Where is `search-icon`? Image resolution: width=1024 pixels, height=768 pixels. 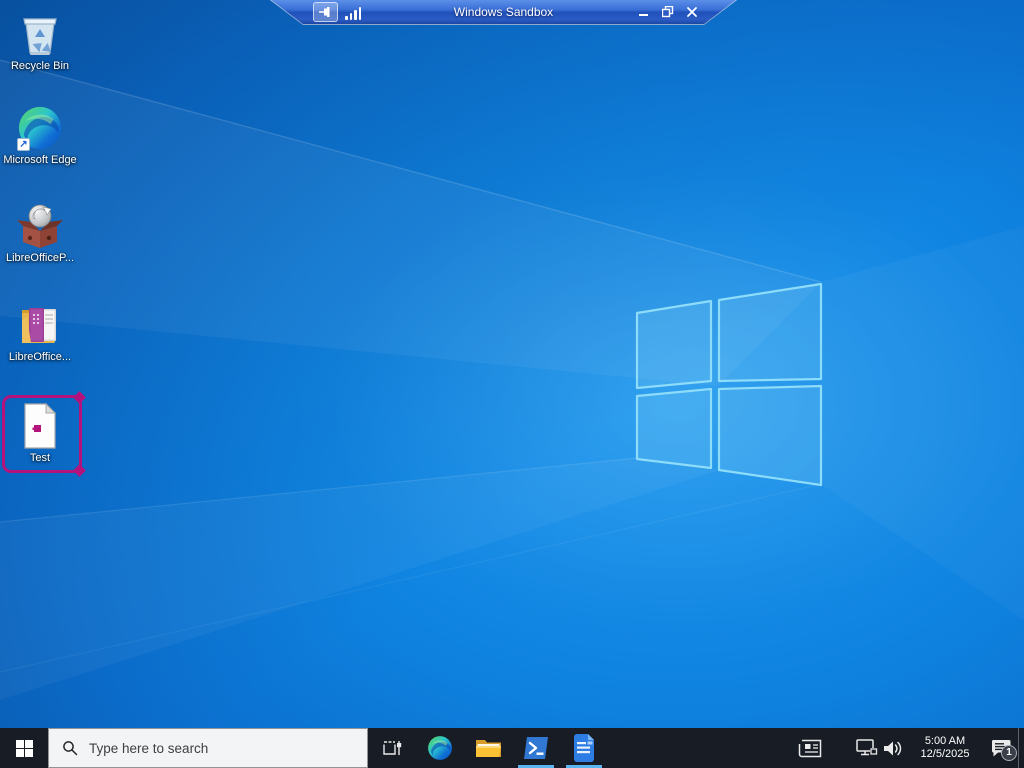 search-icon is located at coordinates (70, 748).